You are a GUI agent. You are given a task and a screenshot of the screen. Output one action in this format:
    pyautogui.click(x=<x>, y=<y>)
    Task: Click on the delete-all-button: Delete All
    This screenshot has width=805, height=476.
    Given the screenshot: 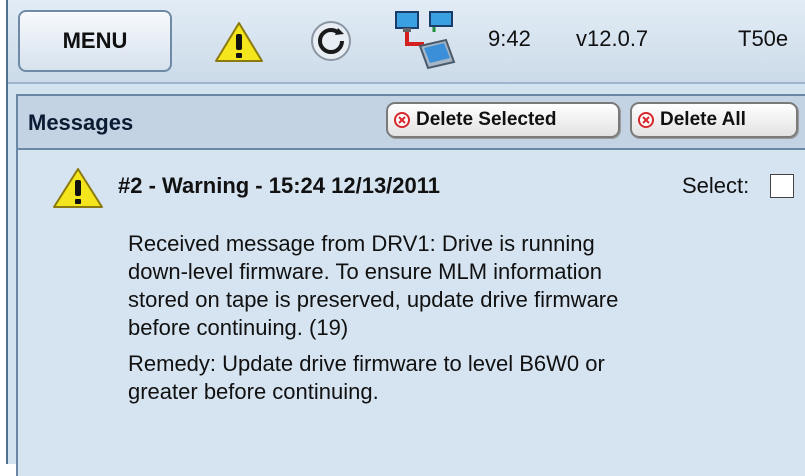 What is the action you would take?
    pyautogui.click(x=714, y=120)
    